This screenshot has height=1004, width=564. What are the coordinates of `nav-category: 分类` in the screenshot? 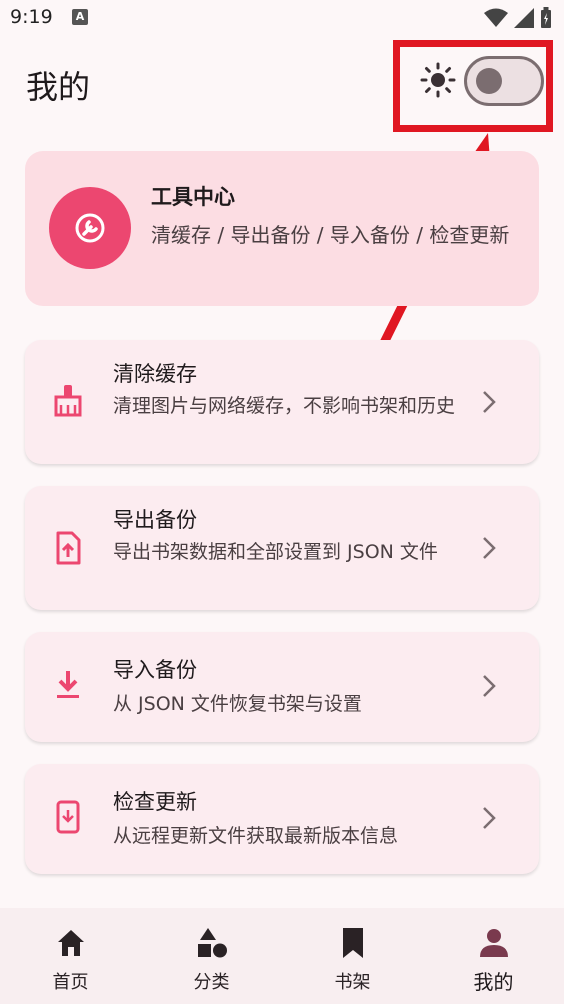 It's located at (211, 956).